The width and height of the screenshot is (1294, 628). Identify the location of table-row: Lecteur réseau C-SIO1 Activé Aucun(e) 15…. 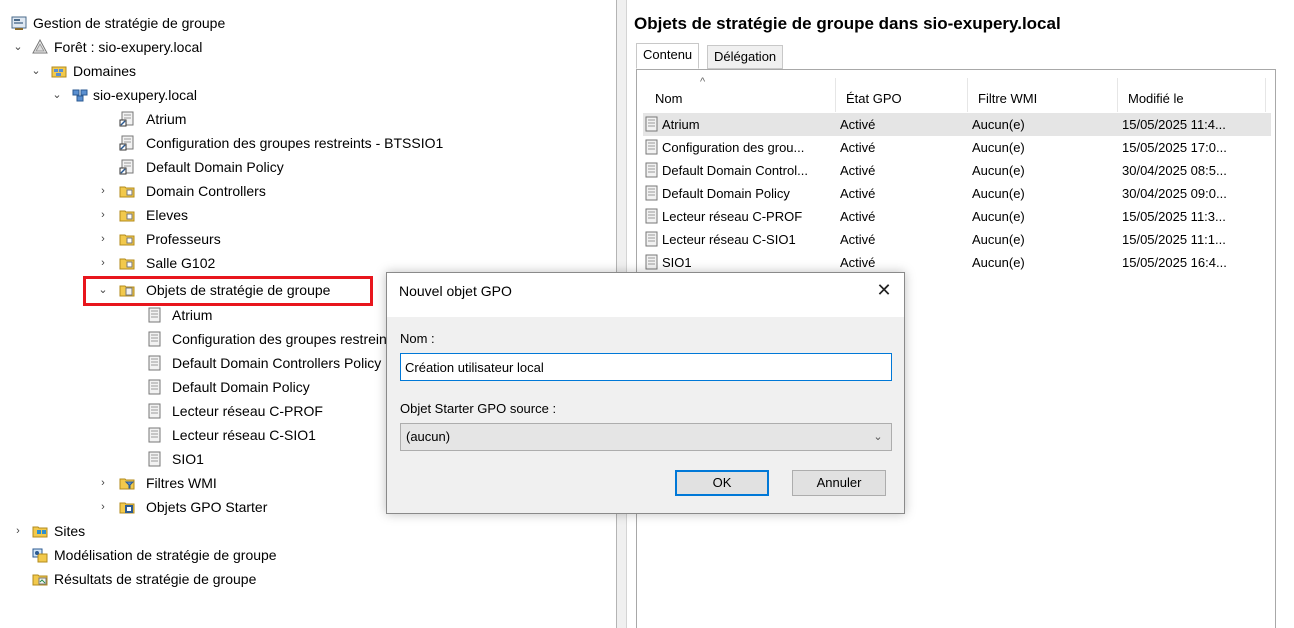
(957, 239).